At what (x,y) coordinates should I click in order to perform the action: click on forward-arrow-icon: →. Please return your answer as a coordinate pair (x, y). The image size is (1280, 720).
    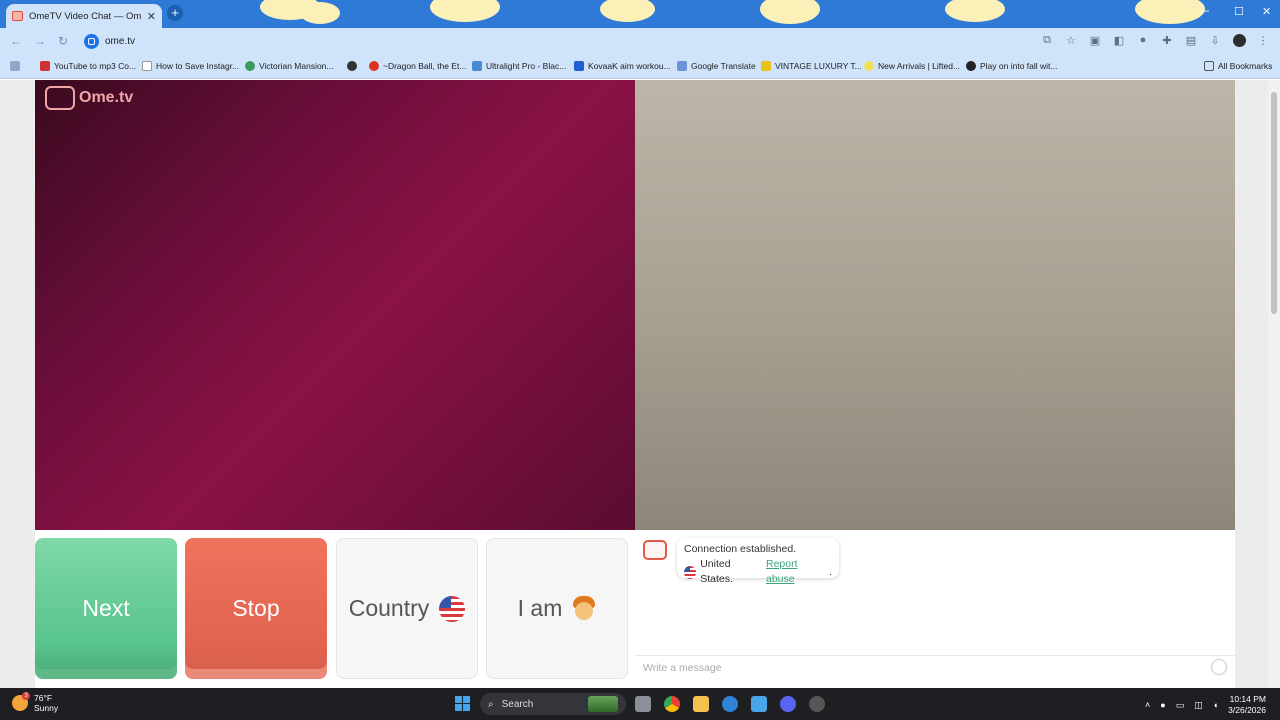
    Looking at the image, I should click on (40, 41).